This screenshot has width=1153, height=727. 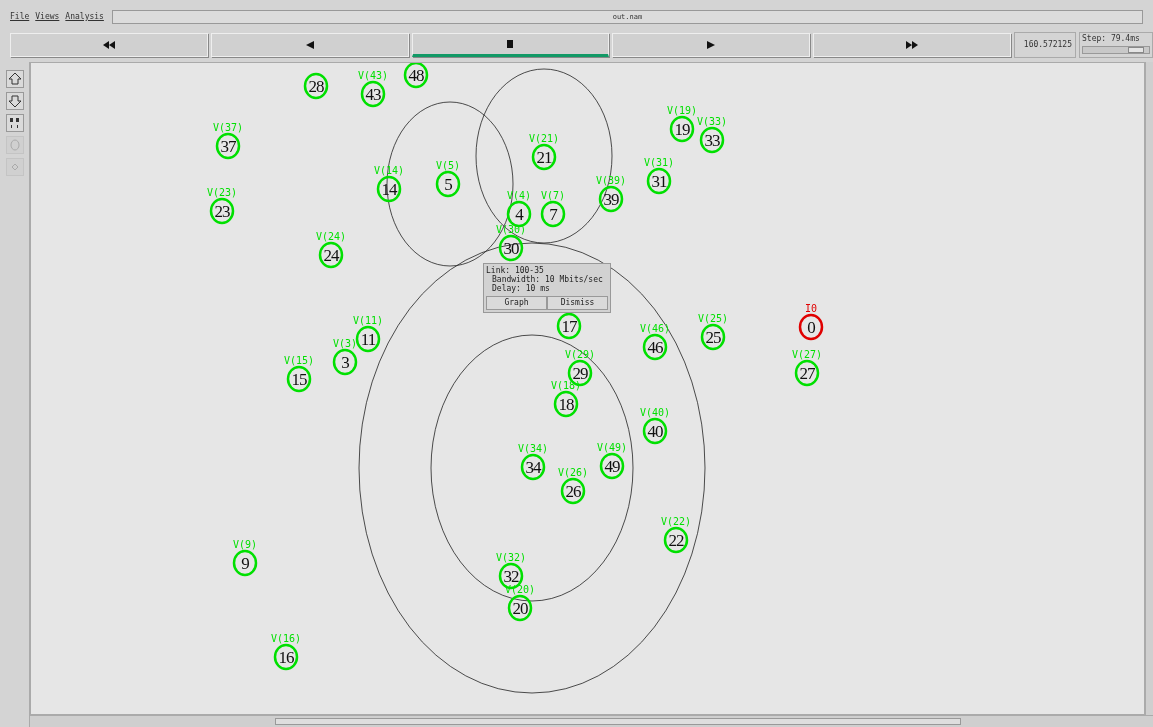 What do you see at coordinates (47, 17) in the screenshot?
I see `menu-item: Views` at bounding box center [47, 17].